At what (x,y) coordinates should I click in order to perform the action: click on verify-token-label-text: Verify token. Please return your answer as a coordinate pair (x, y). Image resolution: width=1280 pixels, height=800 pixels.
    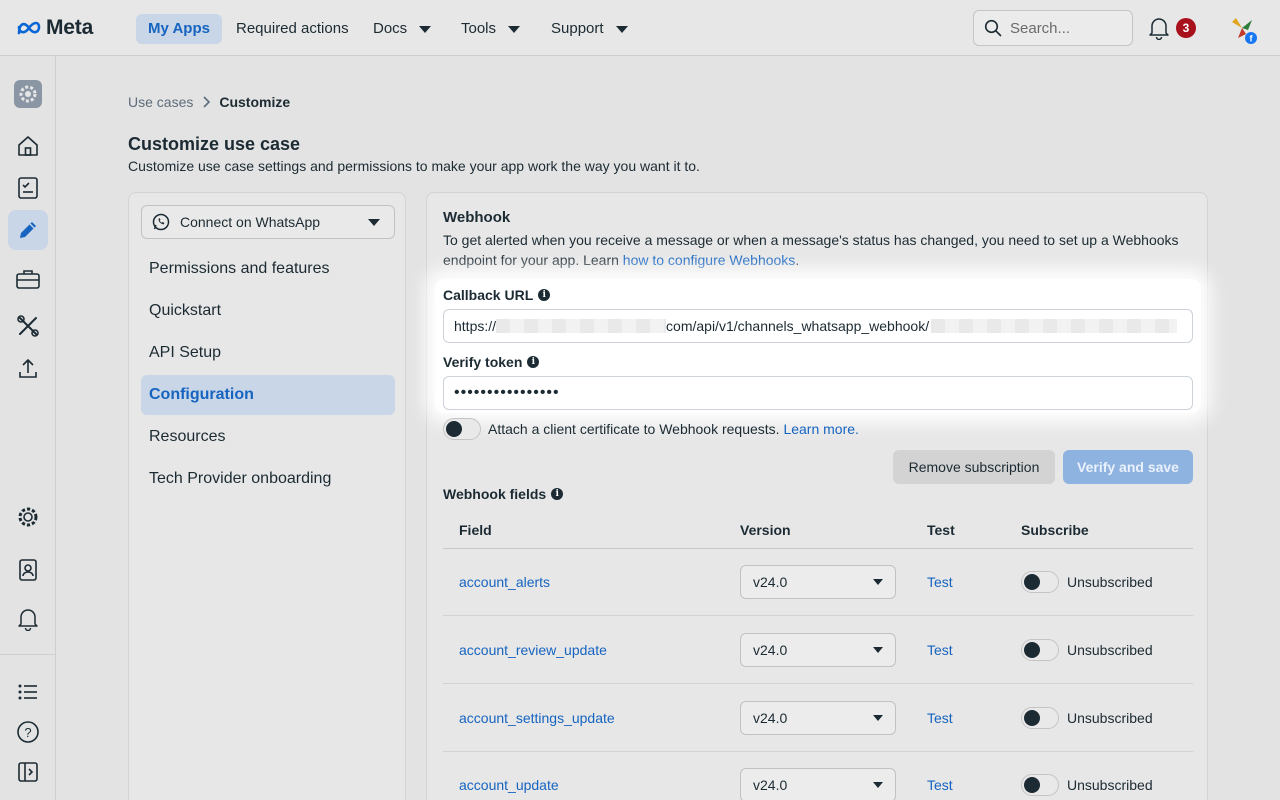
    Looking at the image, I should click on (483, 362).